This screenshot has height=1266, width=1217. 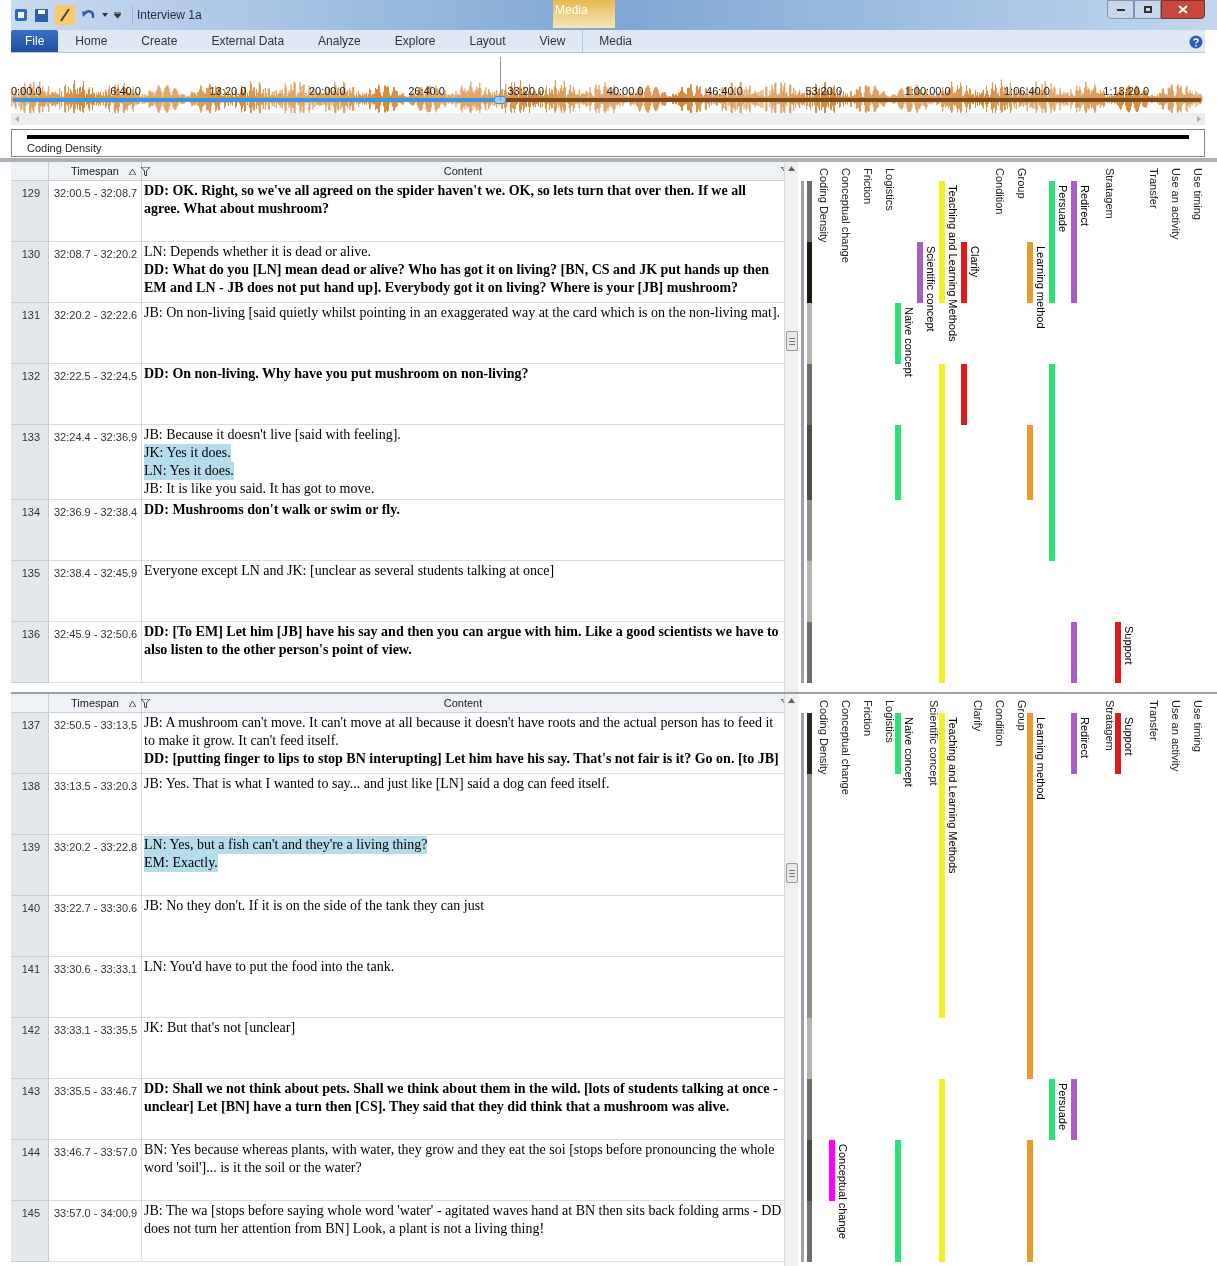 I want to click on ribbon-tab: View, so click(x=552, y=41).